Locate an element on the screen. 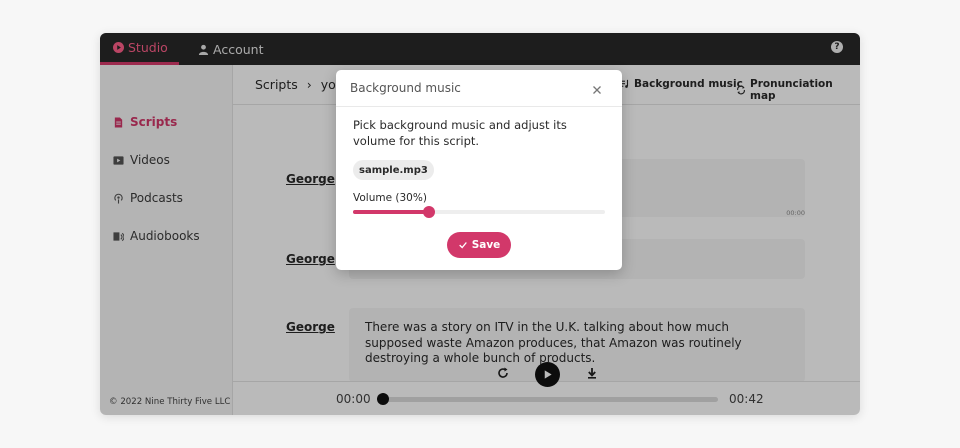 The height and width of the screenshot is (448, 960). dialog-header: Background music is located at coordinates (479, 88).